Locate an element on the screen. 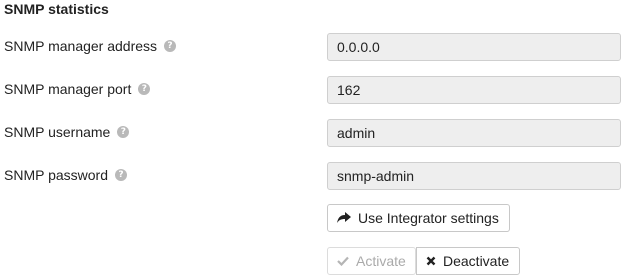 This screenshot has height=280, width=629. manager-address-input is located at coordinates (474, 47).